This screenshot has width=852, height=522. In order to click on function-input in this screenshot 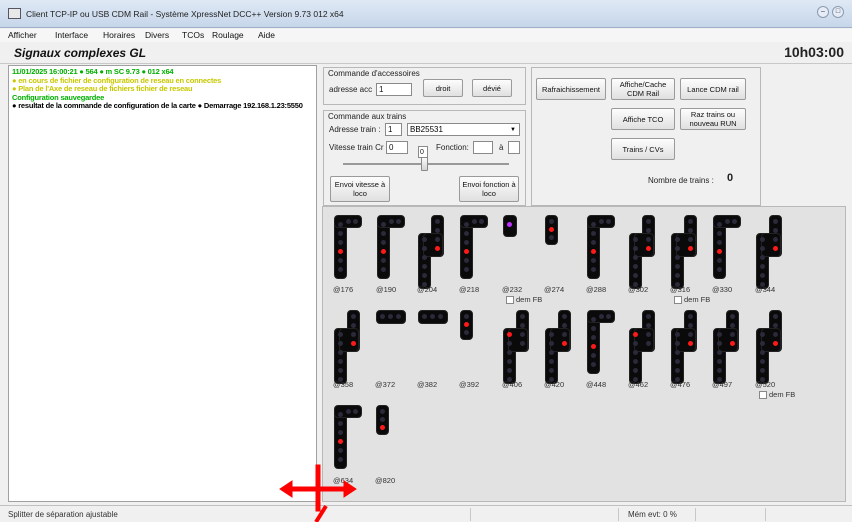, I will do `click(483, 147)`.